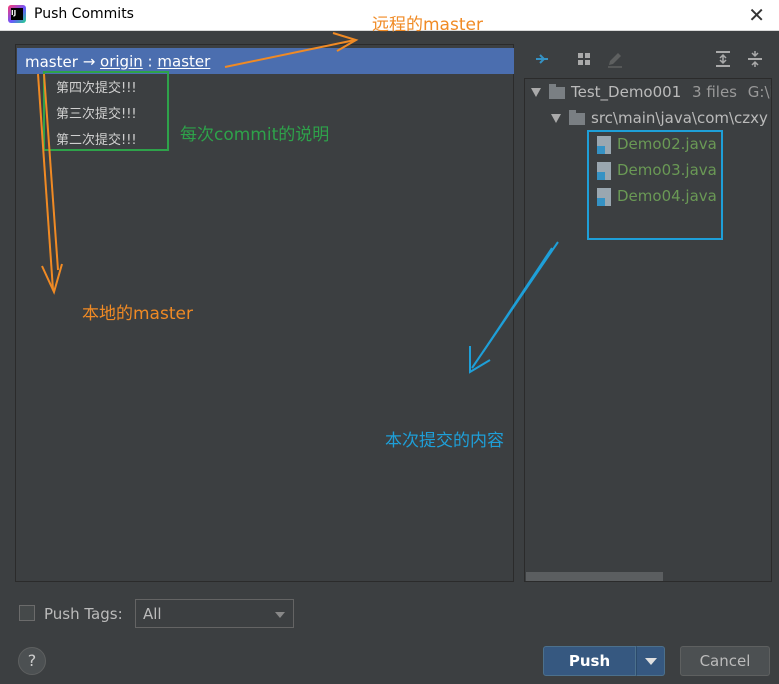 The height and width of the screenshot is (684, 779). Describe the element at coordinates (615, 59) in the screenshot. I see `edit-icon` at that location.